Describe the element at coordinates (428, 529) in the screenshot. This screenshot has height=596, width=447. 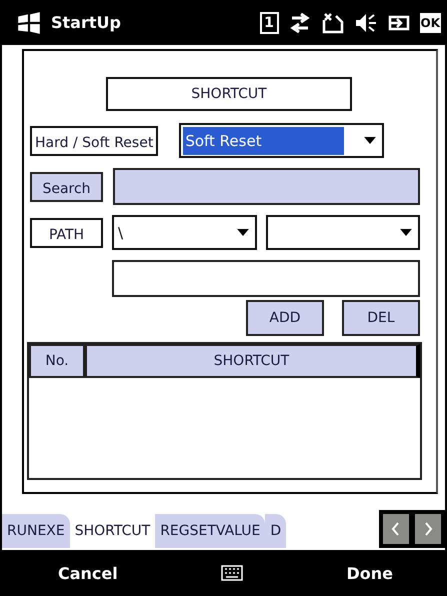
I see `scroll-right-icon` at that location.